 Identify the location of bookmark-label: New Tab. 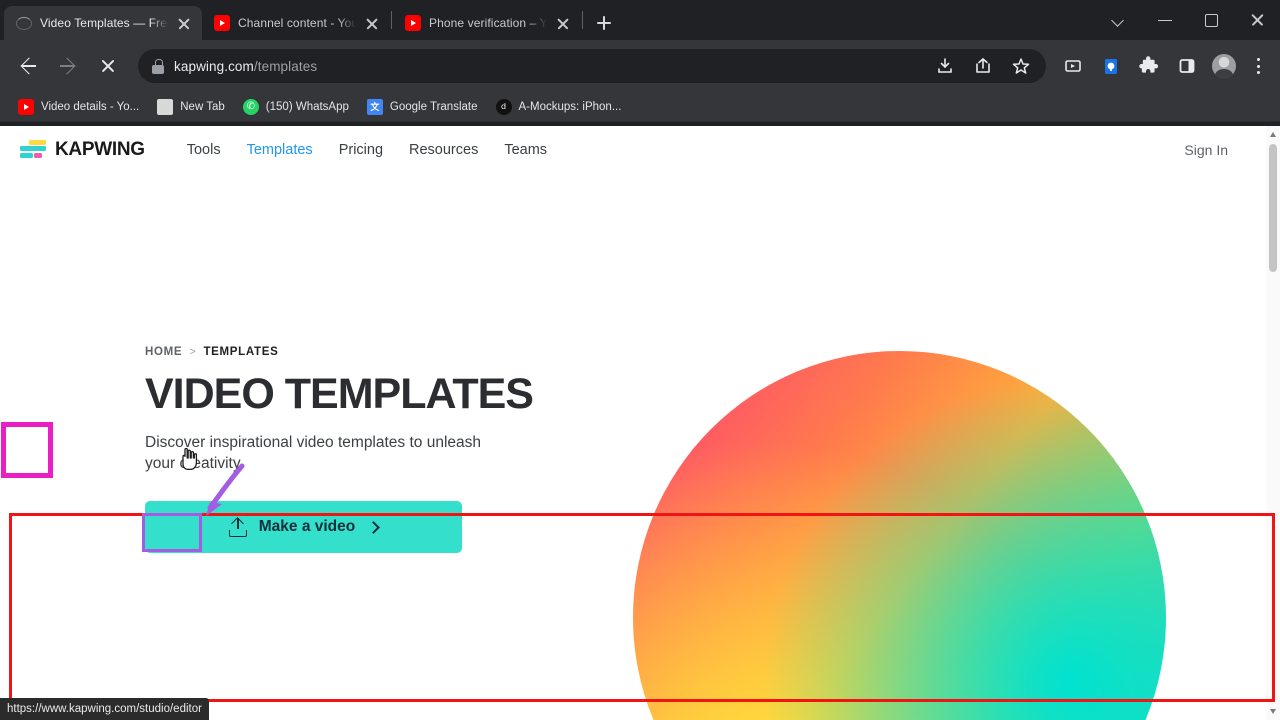
(202, 106).